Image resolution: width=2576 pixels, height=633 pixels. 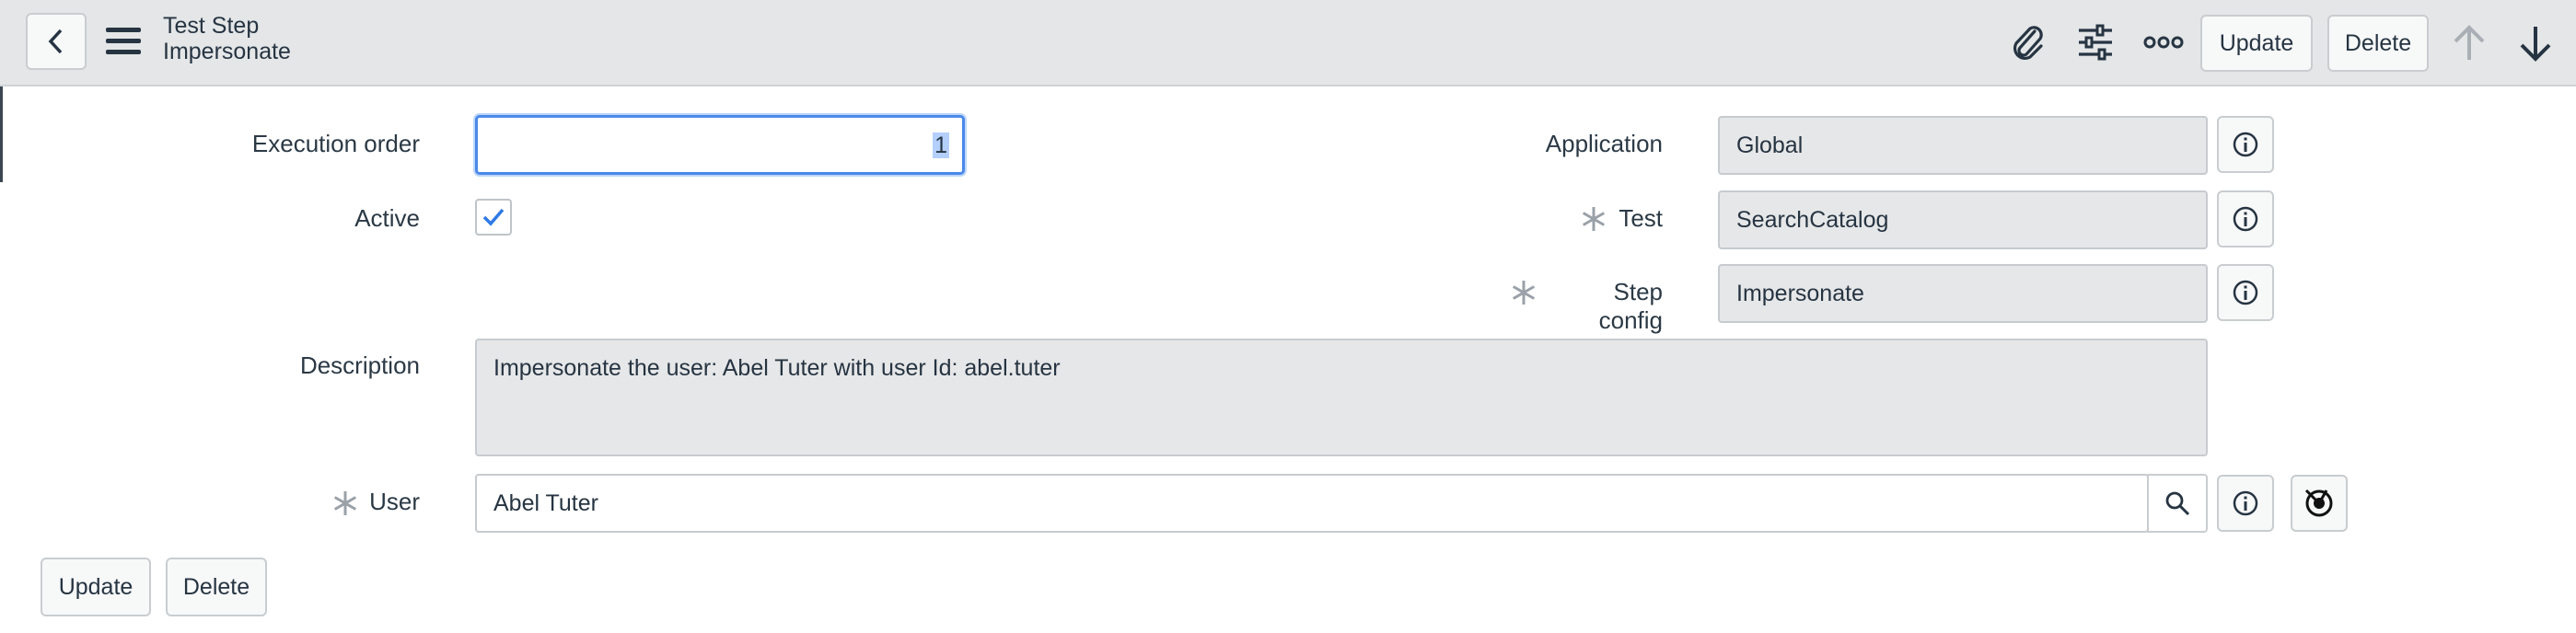 I want to click on paperclip-icon, so click(x=2027, y=42).